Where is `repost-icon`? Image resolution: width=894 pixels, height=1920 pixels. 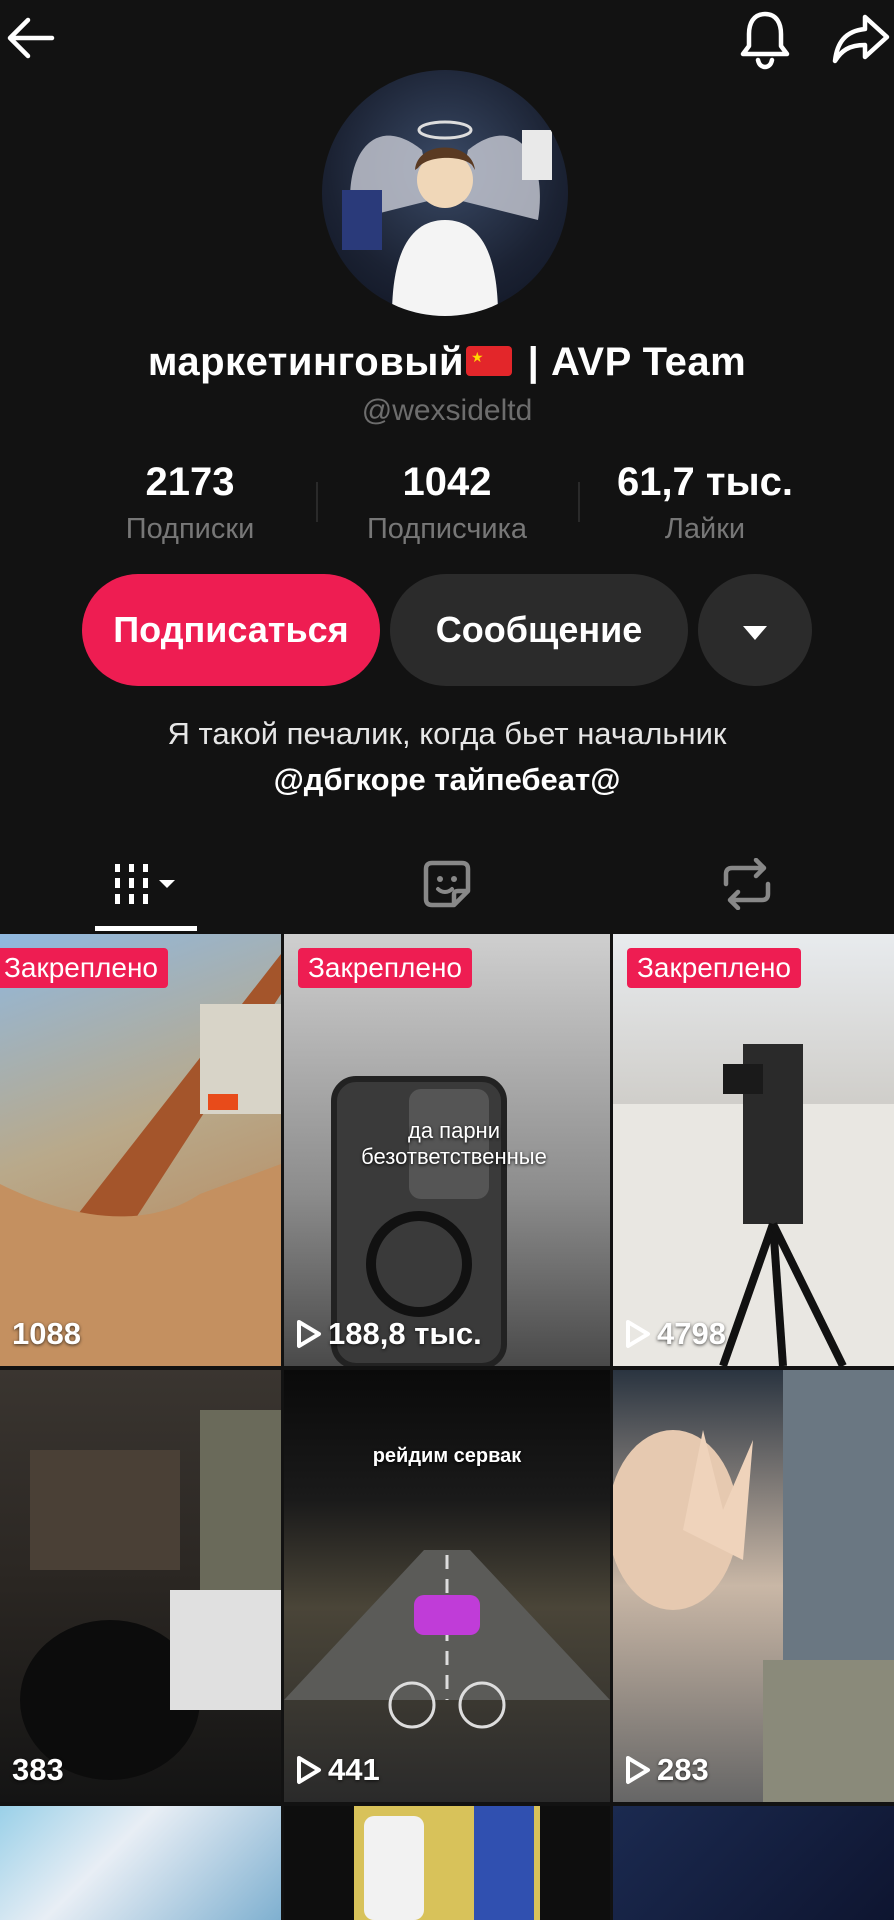
repost-icon is located at coordinates (747, 886).